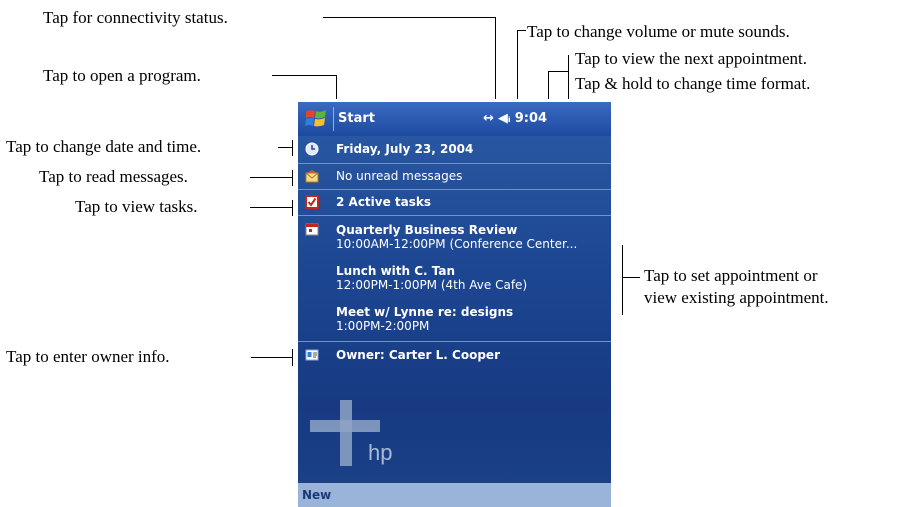 This screenshot has height=507, width=911. I want to click on leader-tasks-h, so click(271, 207).